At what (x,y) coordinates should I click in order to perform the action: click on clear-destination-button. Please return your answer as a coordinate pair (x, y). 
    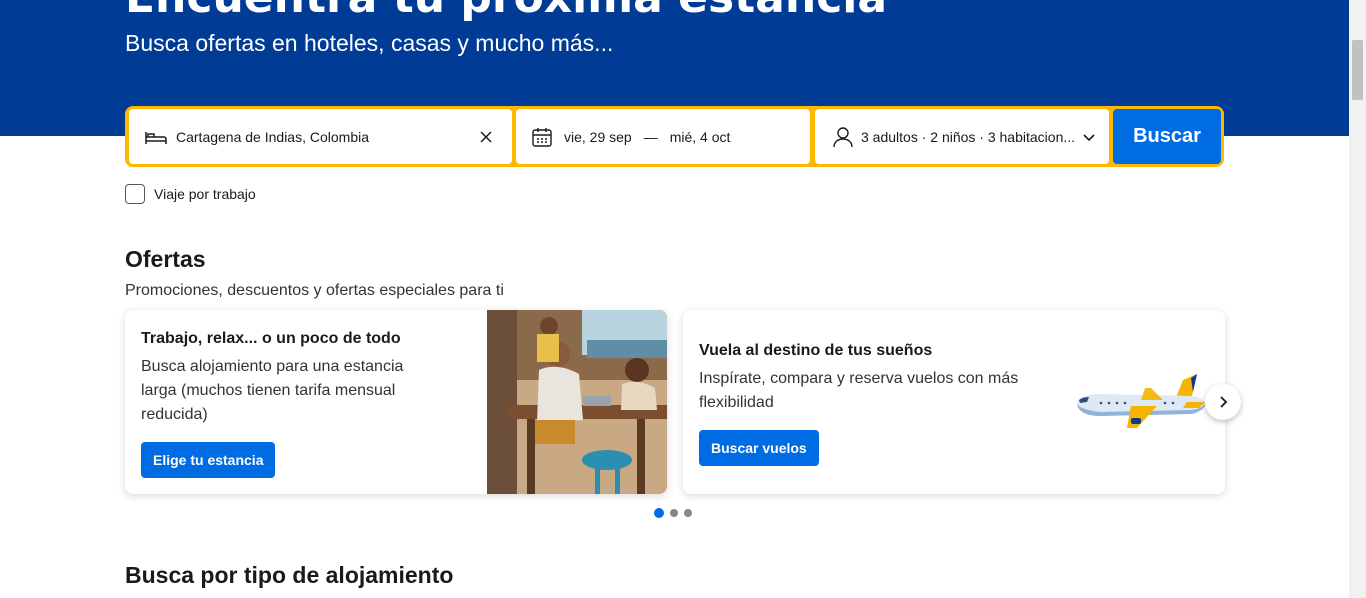
    Looking at the image, I should click on (486, 137).